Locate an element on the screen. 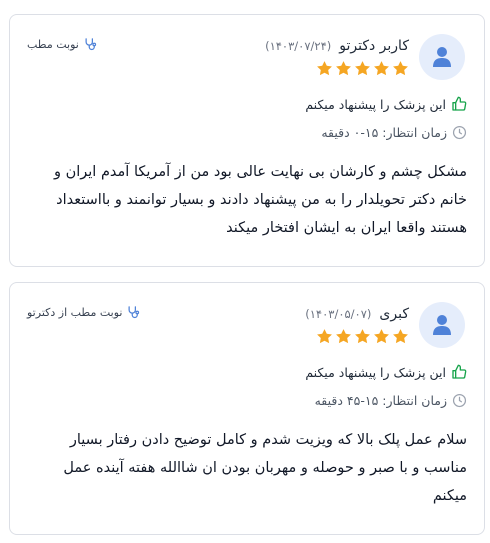 This screenshot has height=543, width=490. booking-type: نوبت مطب از دکترتو is located at coordinates (84, 312).